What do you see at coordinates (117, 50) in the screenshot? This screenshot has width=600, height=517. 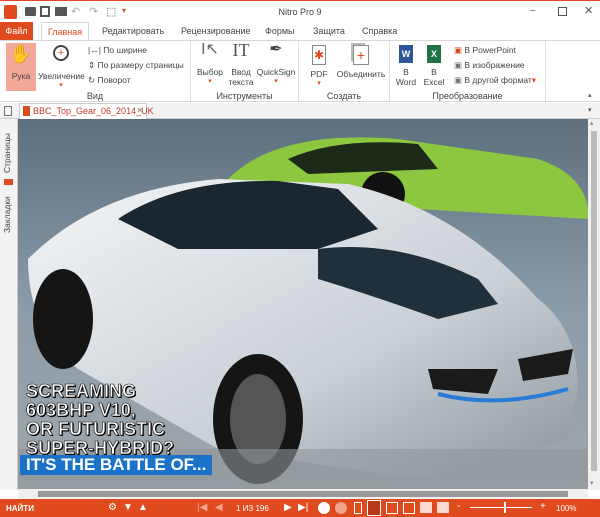 I see `fit-width-button: |↔| По ширине` at bounding box center [117, 50].